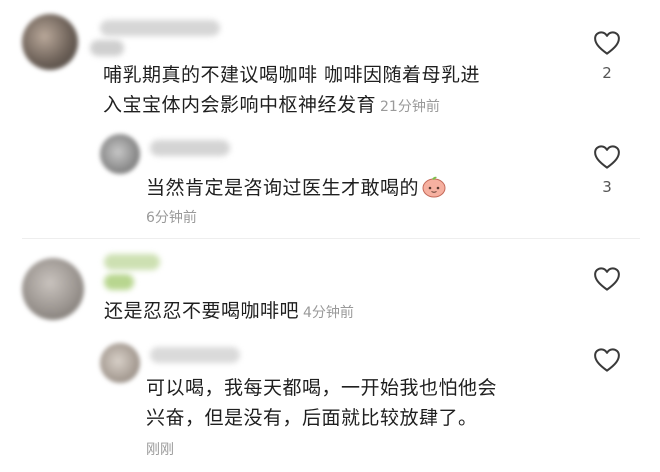 The height and width of the screenshot is (472, 660). Describe the element at coordinates (240, 105) in the screenshot. I see `comment-text-line: 入宝宝体内会影响中枢神经发育` at that location.